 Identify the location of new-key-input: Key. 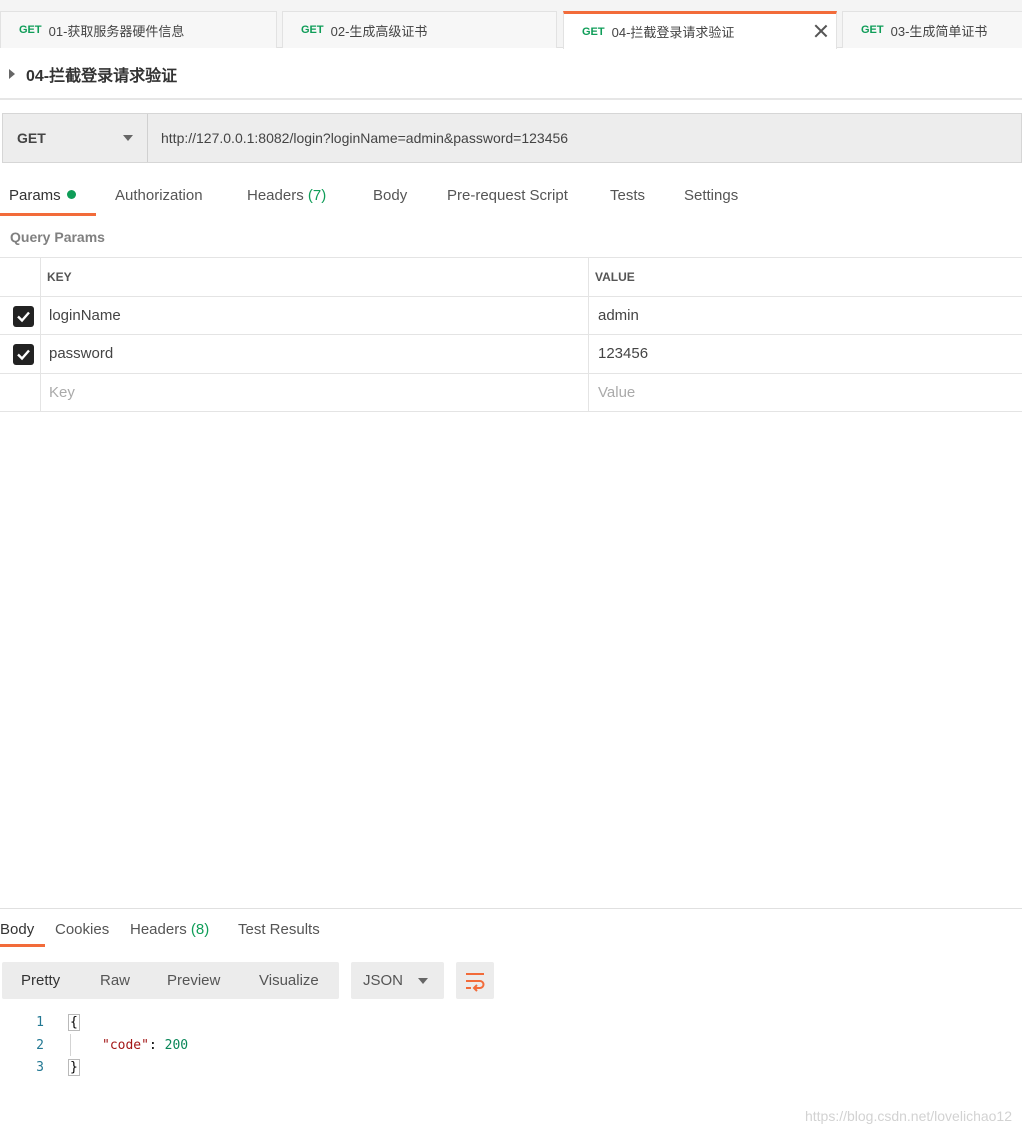
(315, 392).